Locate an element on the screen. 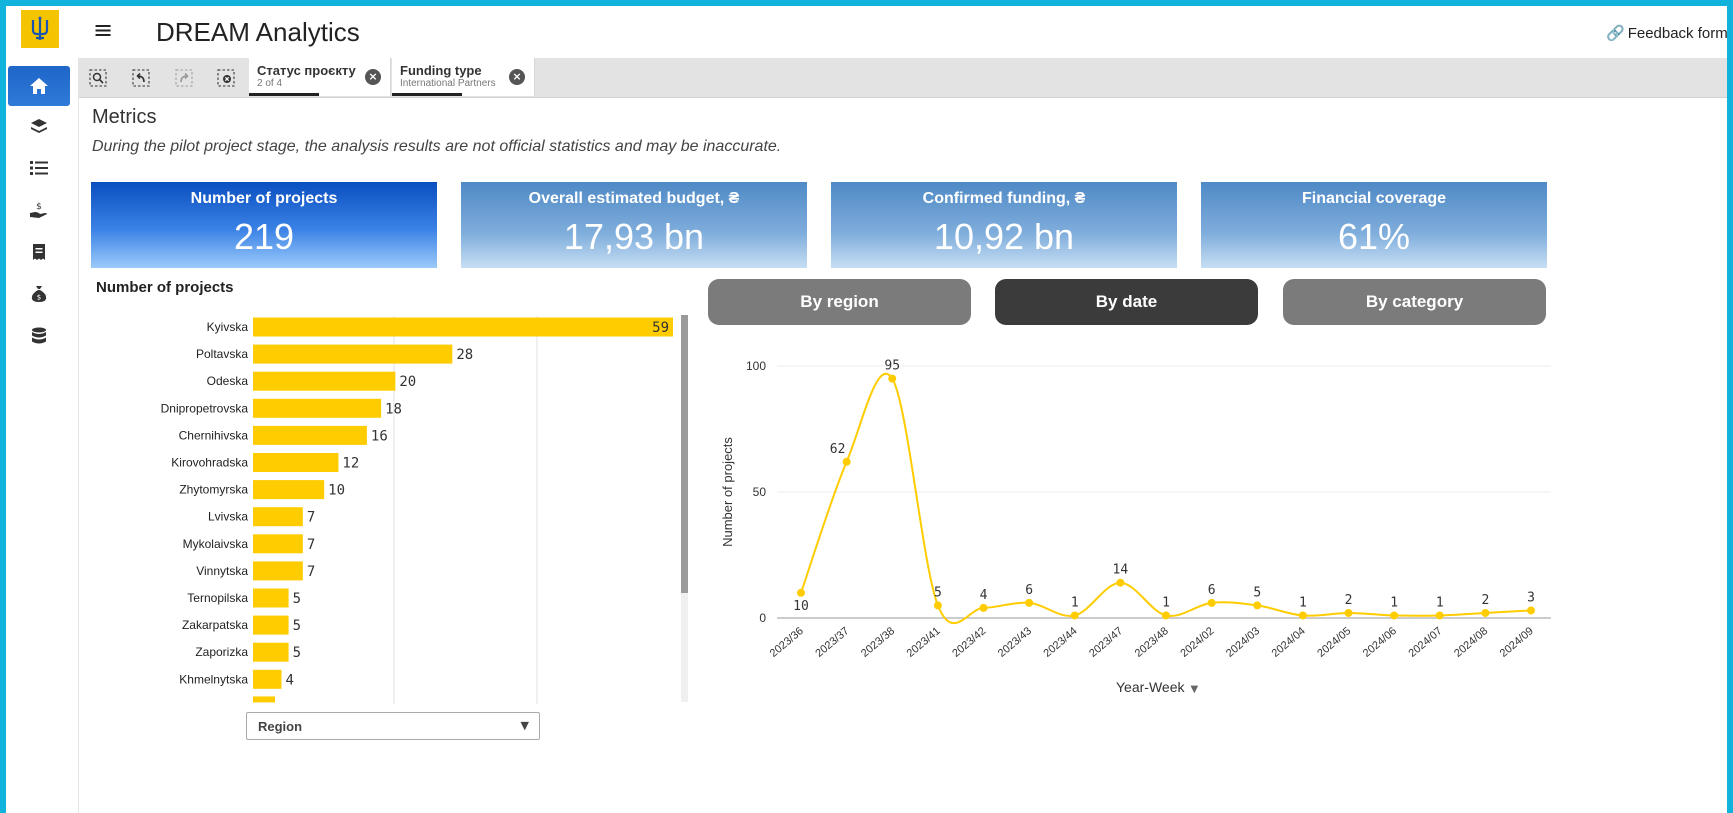  clear-selections-icon is located at coordinates (226, 78).